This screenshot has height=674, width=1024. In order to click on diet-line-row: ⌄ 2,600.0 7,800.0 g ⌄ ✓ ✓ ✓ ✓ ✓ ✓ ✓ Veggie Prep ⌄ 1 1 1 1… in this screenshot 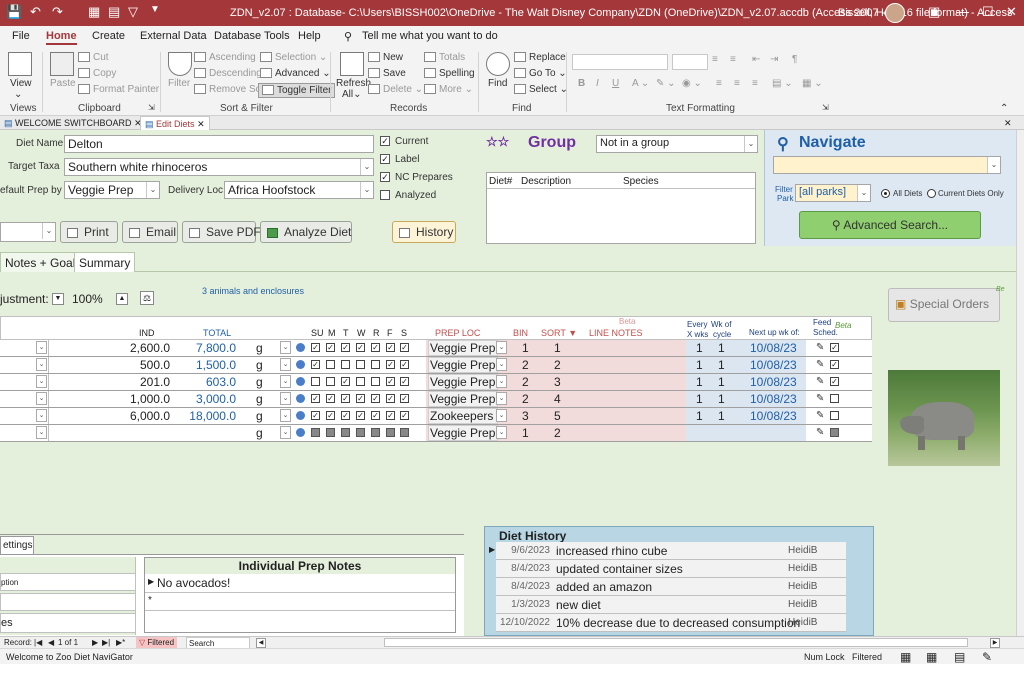, I will do `click(436, 348)`.